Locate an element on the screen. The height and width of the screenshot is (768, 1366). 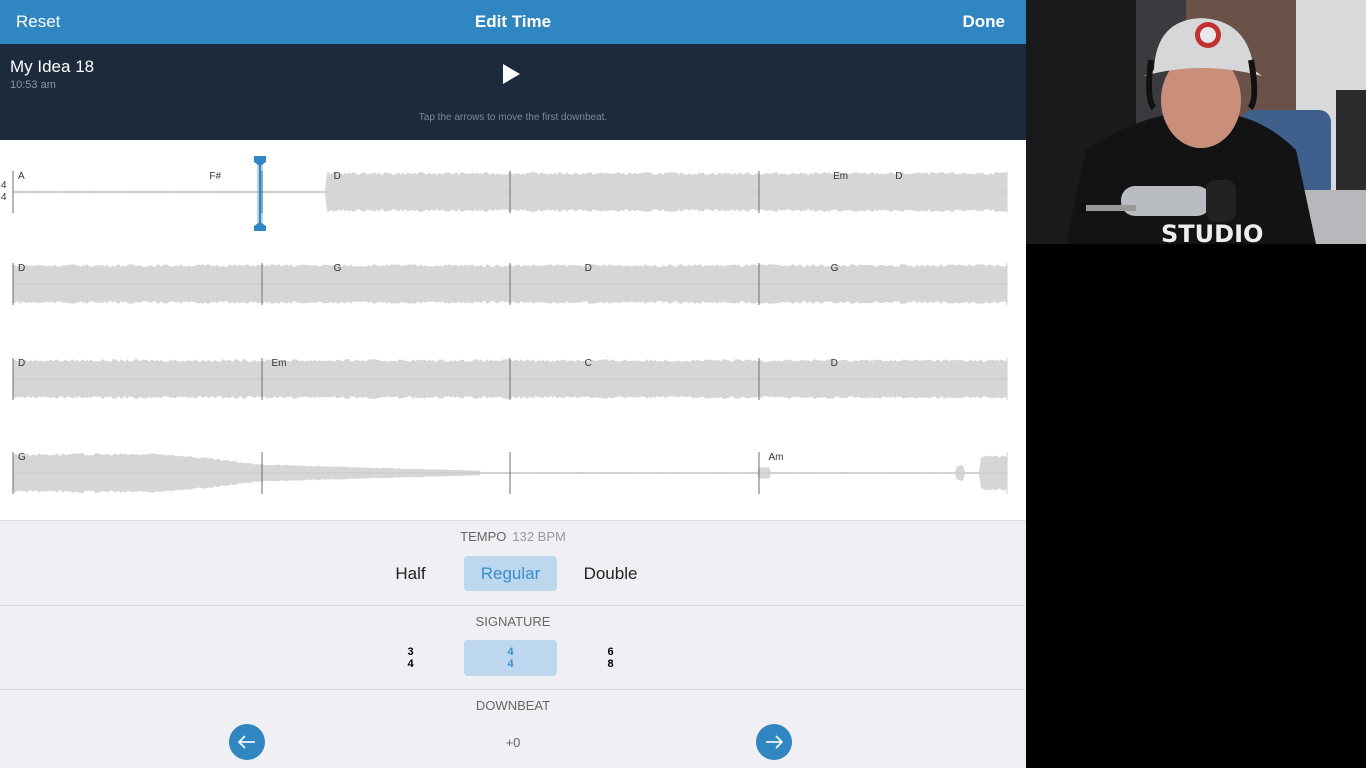
song-title: My Idea 18 is located at coordinates (52, 66).